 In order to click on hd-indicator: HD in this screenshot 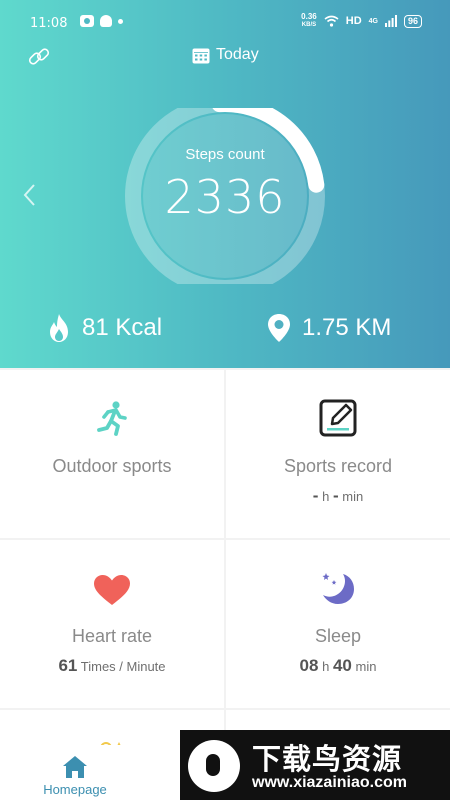, I will do `click(353, 21)`.